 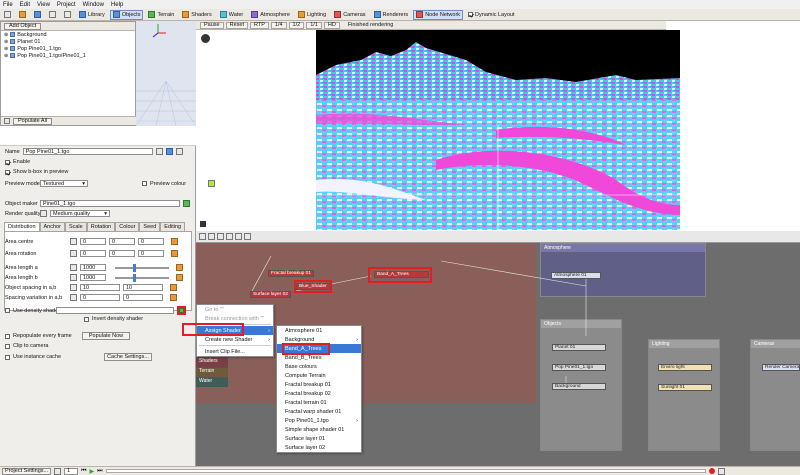 What do you see at coordinates (291, 273) in the screenshot?
I see `node-fractal-breakup: Fractal breakup 01` at bounding box center [291, 273].